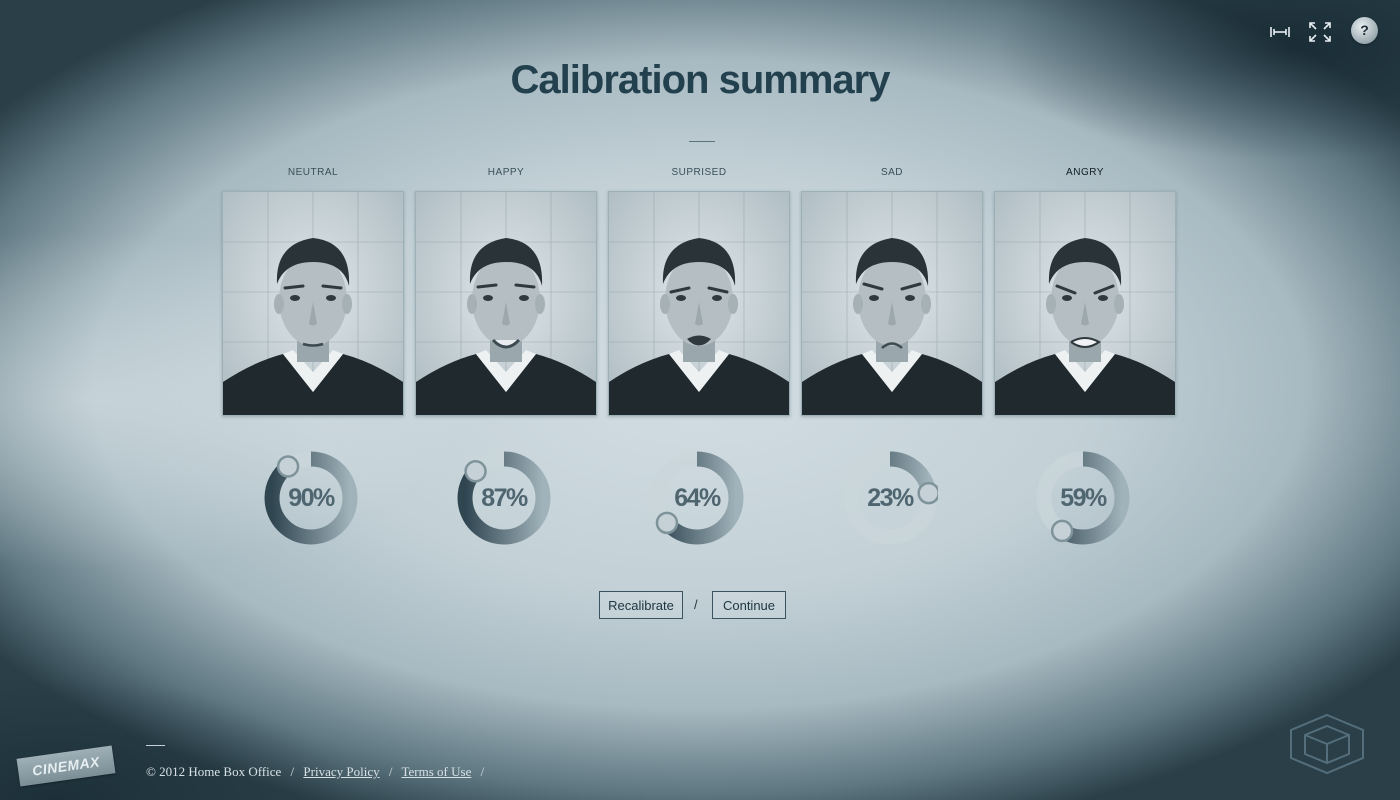 The width and height of the screenshot is (1400, 800). I want to click on help-icon: ?, so click(1364, 30).